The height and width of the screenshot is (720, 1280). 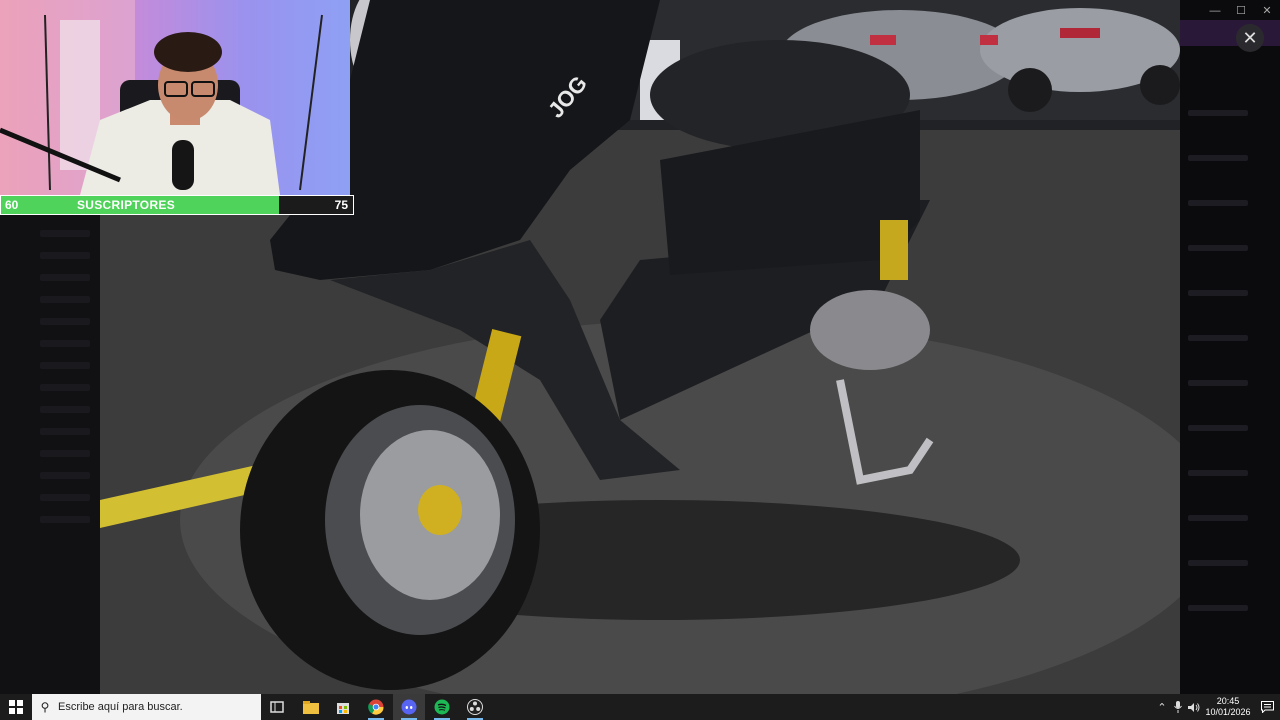 What do you see at coordinates (475, 707) in the screenshot?
I see `obs-icon` at bounding box center [475, 707].